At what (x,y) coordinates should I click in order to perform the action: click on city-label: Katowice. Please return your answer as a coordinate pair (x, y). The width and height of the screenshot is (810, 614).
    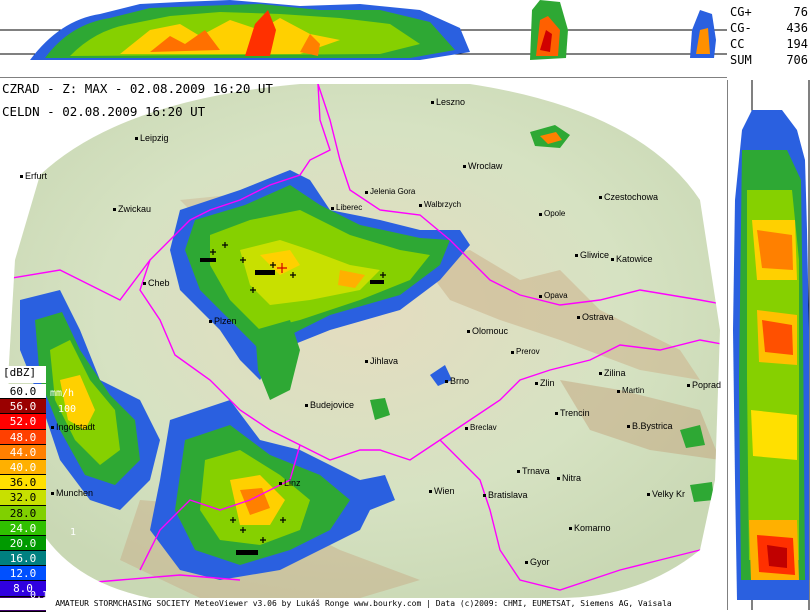
    Looking at the image, I should click on (632, 259).